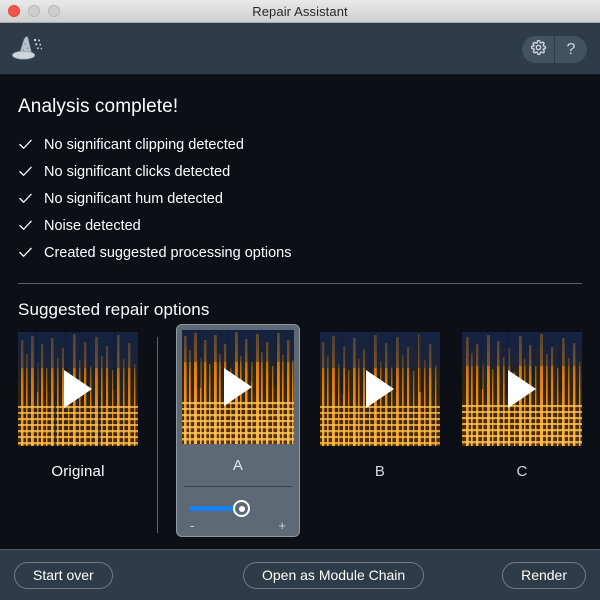  I want to click on repair-option-label: C, so click(522, 471).